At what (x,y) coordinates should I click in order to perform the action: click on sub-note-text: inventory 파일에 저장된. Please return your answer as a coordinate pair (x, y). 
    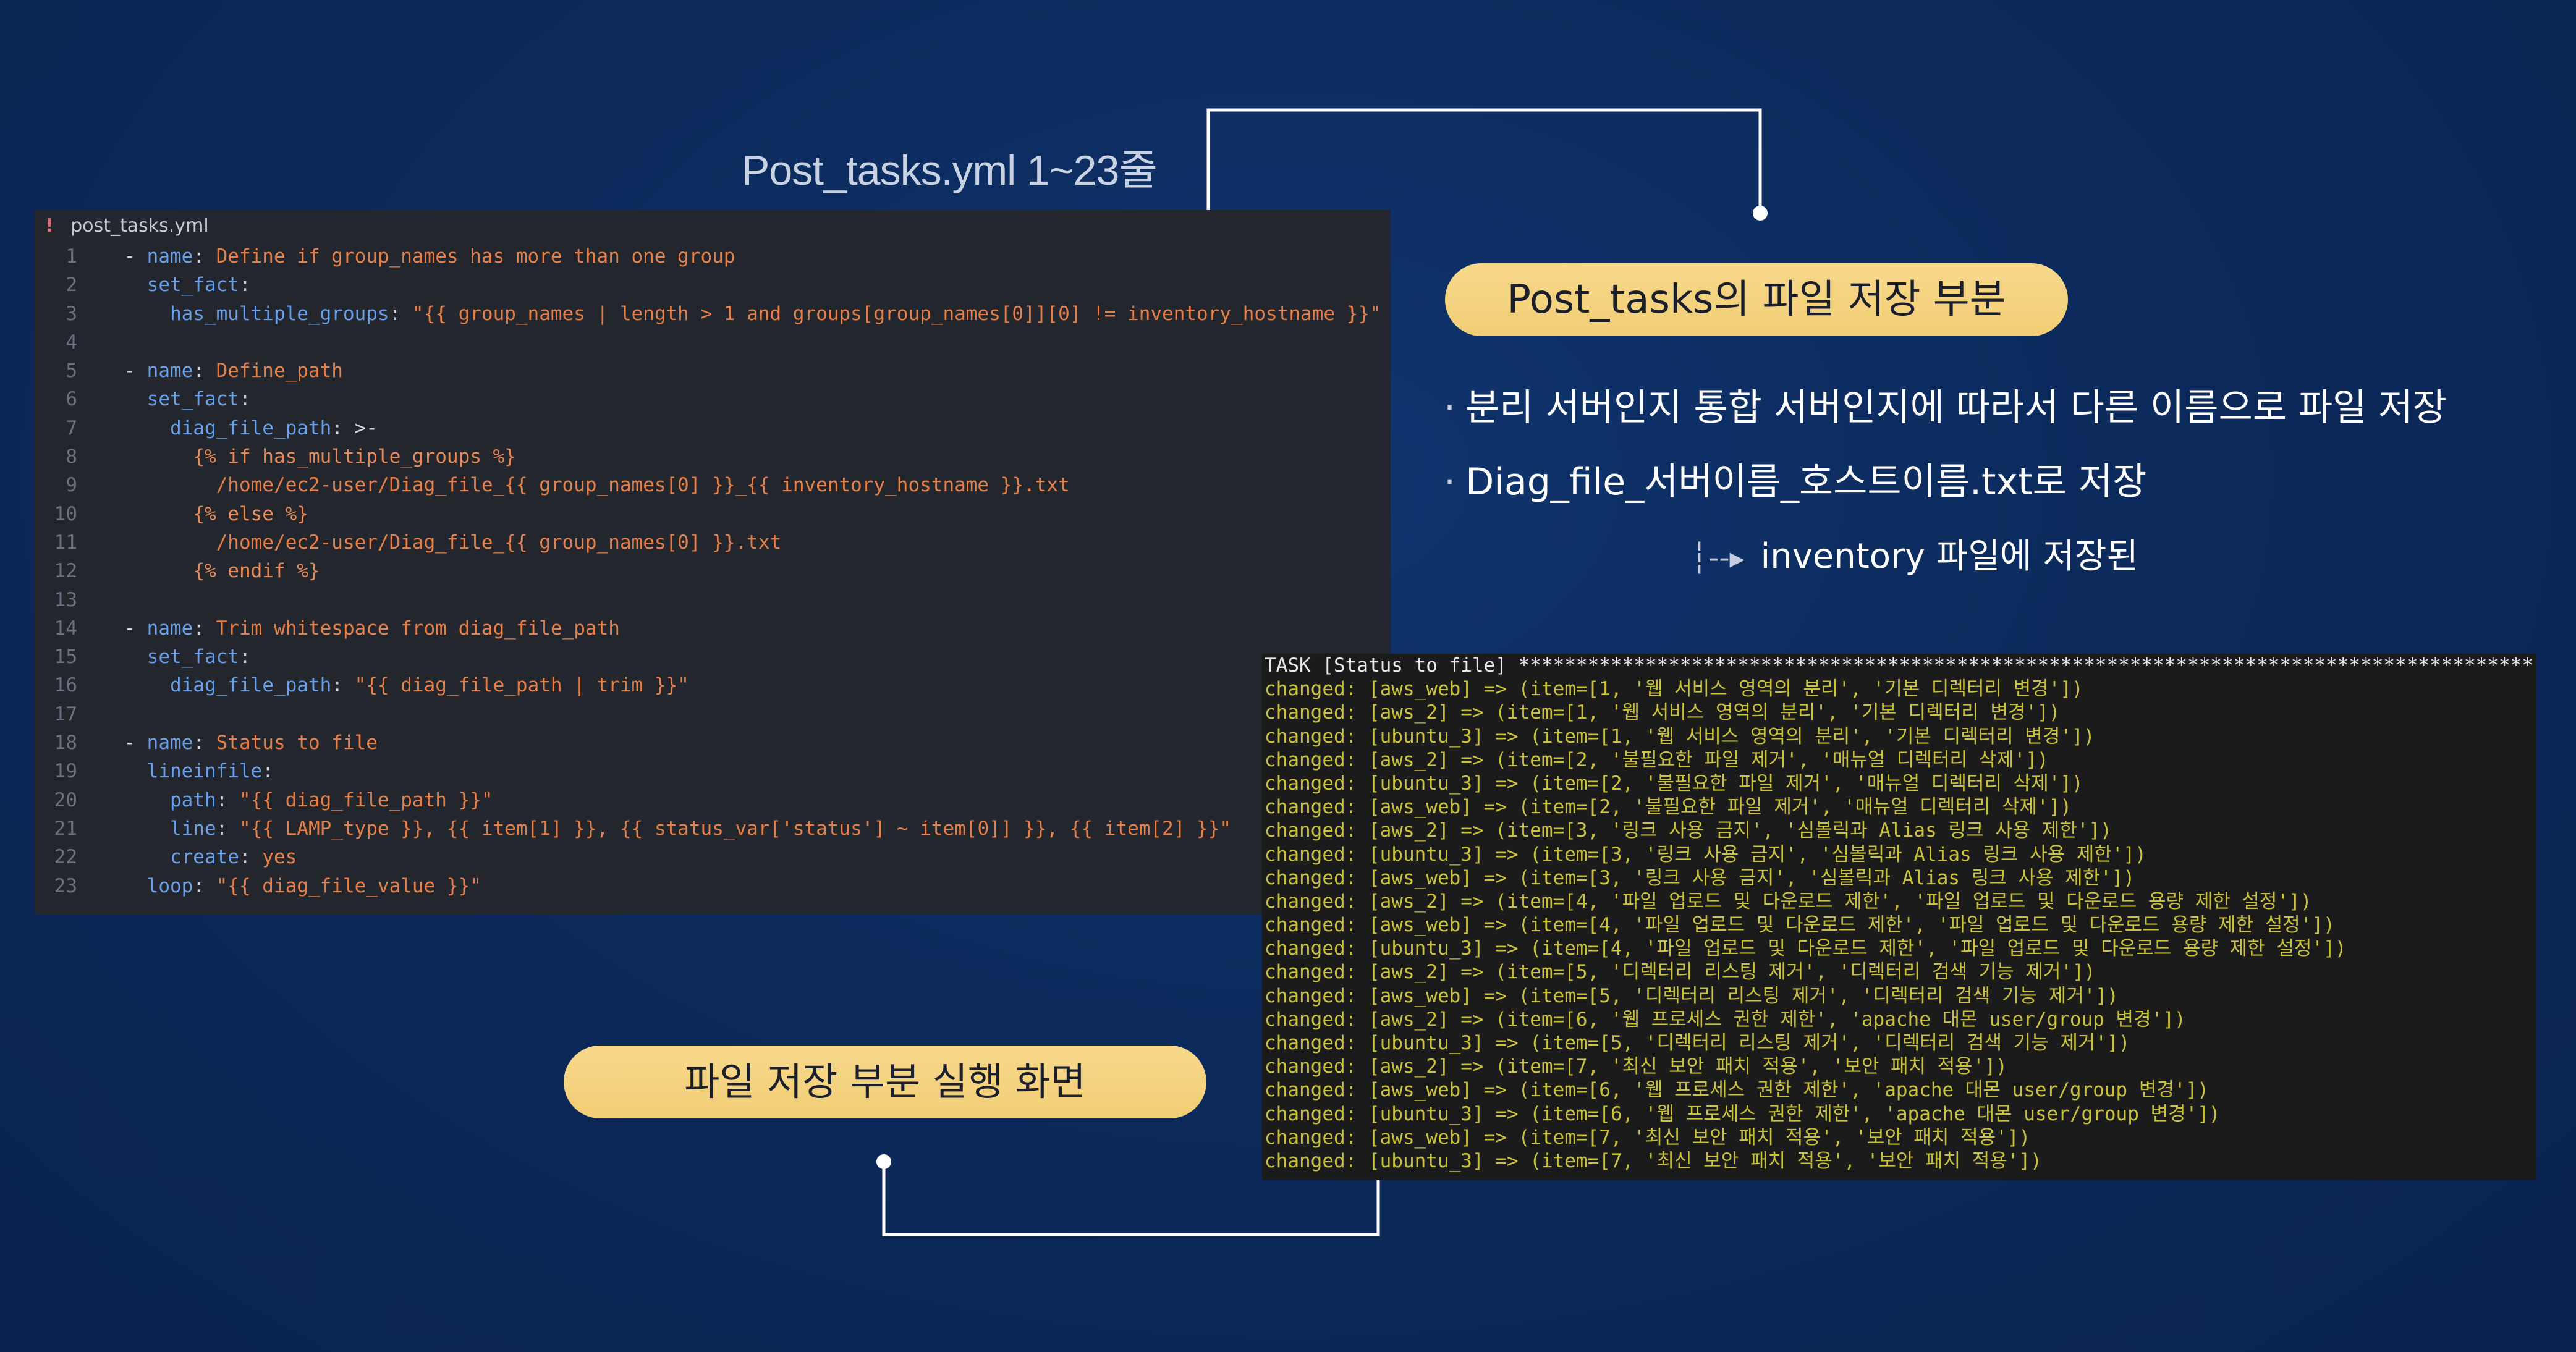
    Looking at the image, I should click on (1949, 556).